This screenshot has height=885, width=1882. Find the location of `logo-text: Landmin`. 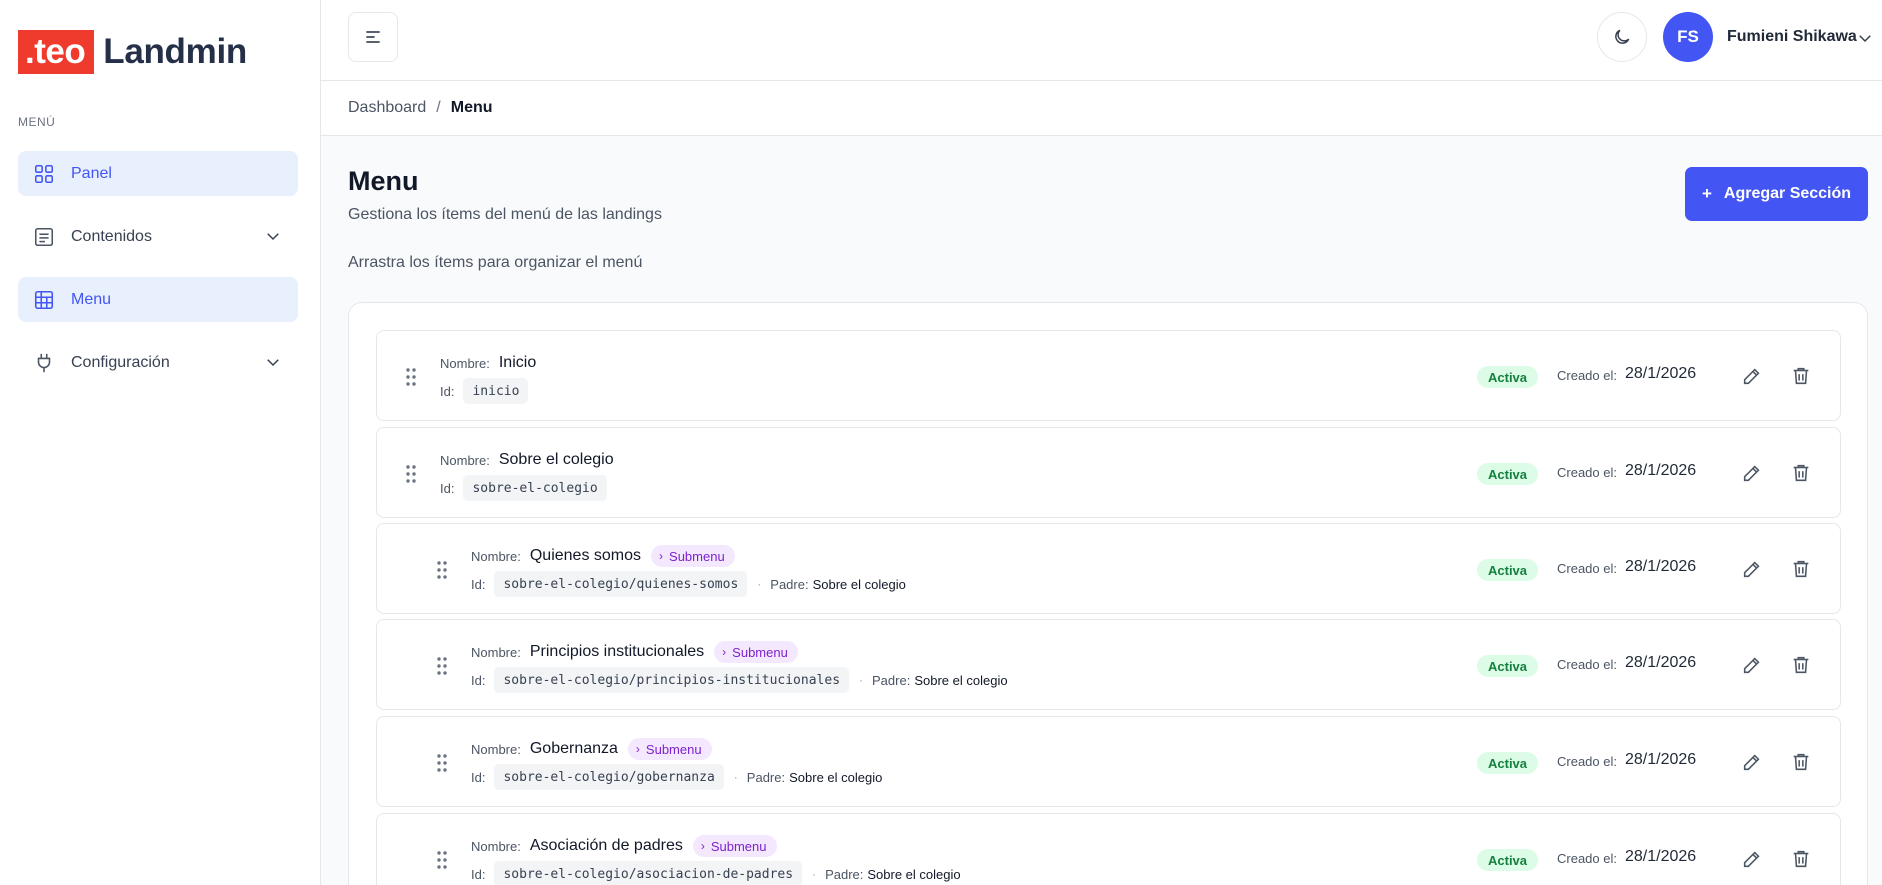

logo-text: Landmin is located at coordinates (175, 51).